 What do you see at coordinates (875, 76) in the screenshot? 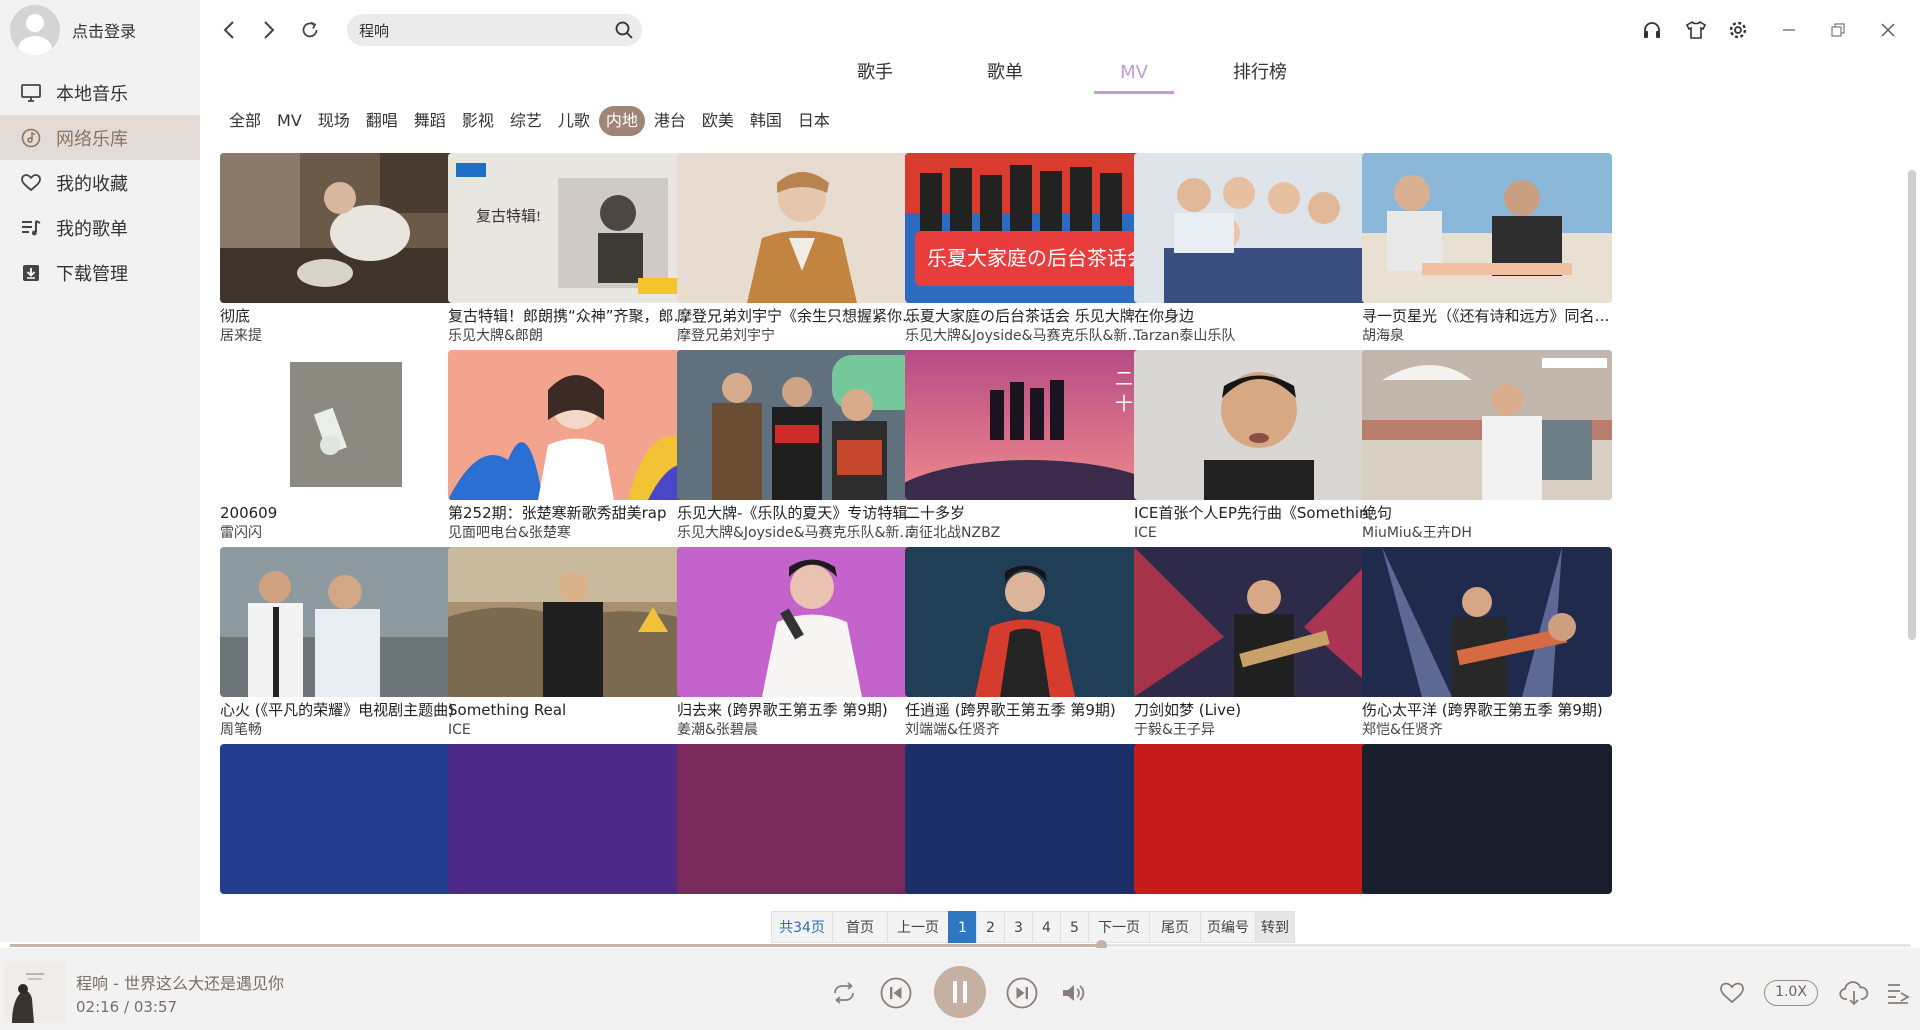
I see `tab-singers: 歌手` at bounding box center [875, 76].